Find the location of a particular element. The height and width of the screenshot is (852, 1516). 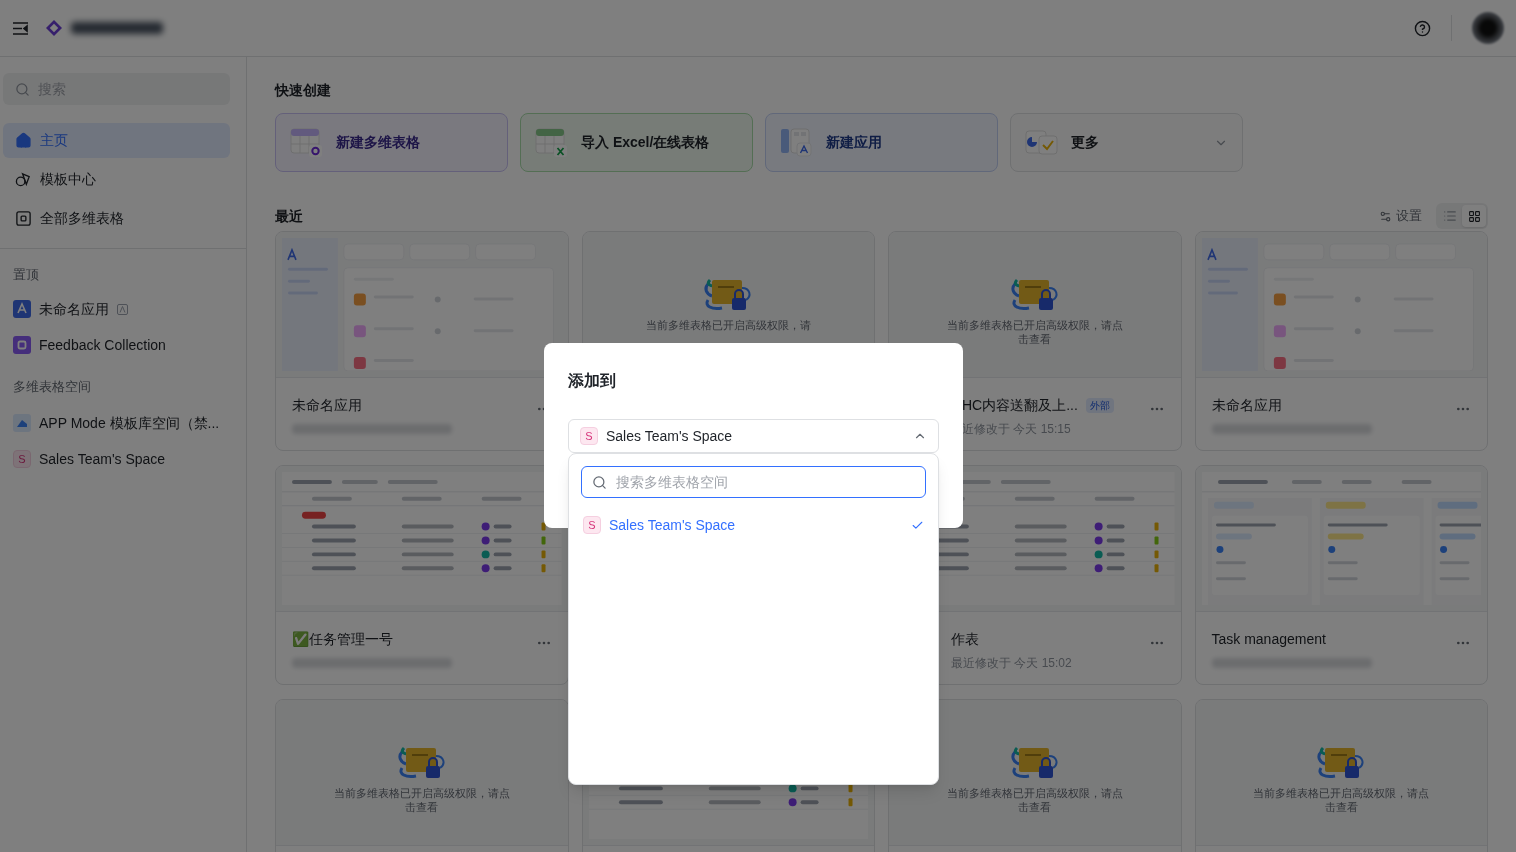

settings-icon is located at coordinates (1385, 216).